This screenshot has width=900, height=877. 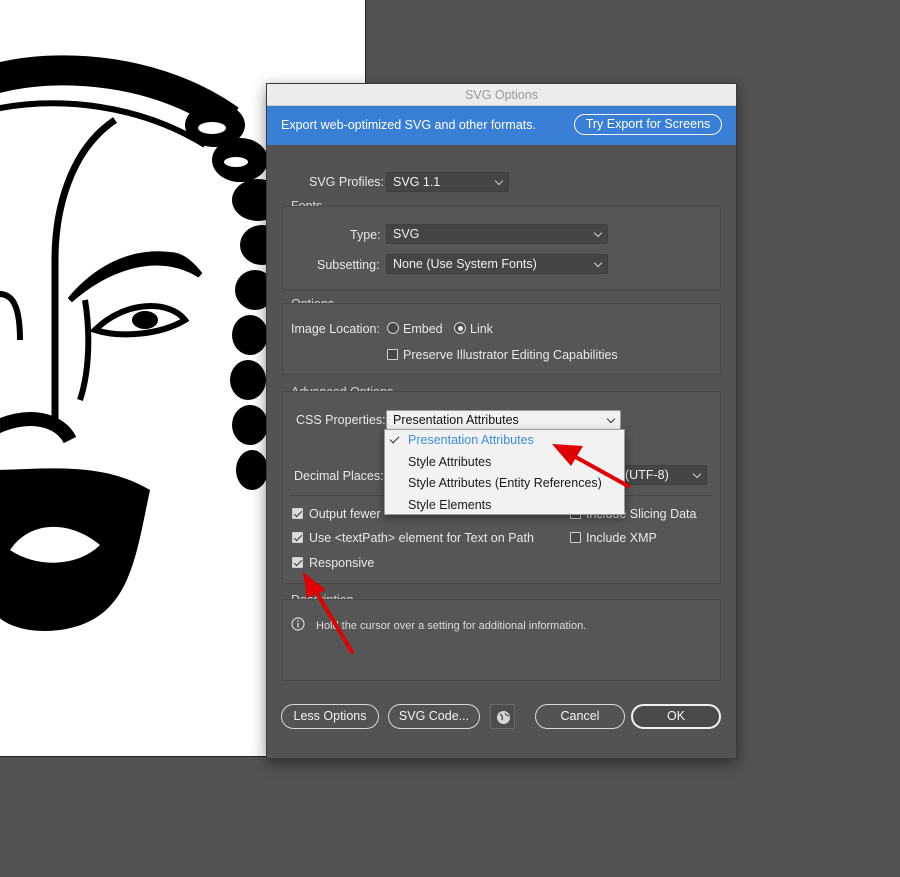 What do you see at coordinates (392, 354) in the screenshot?
I see `preserve-editing-checkbox` at bounding box center [392, 354].